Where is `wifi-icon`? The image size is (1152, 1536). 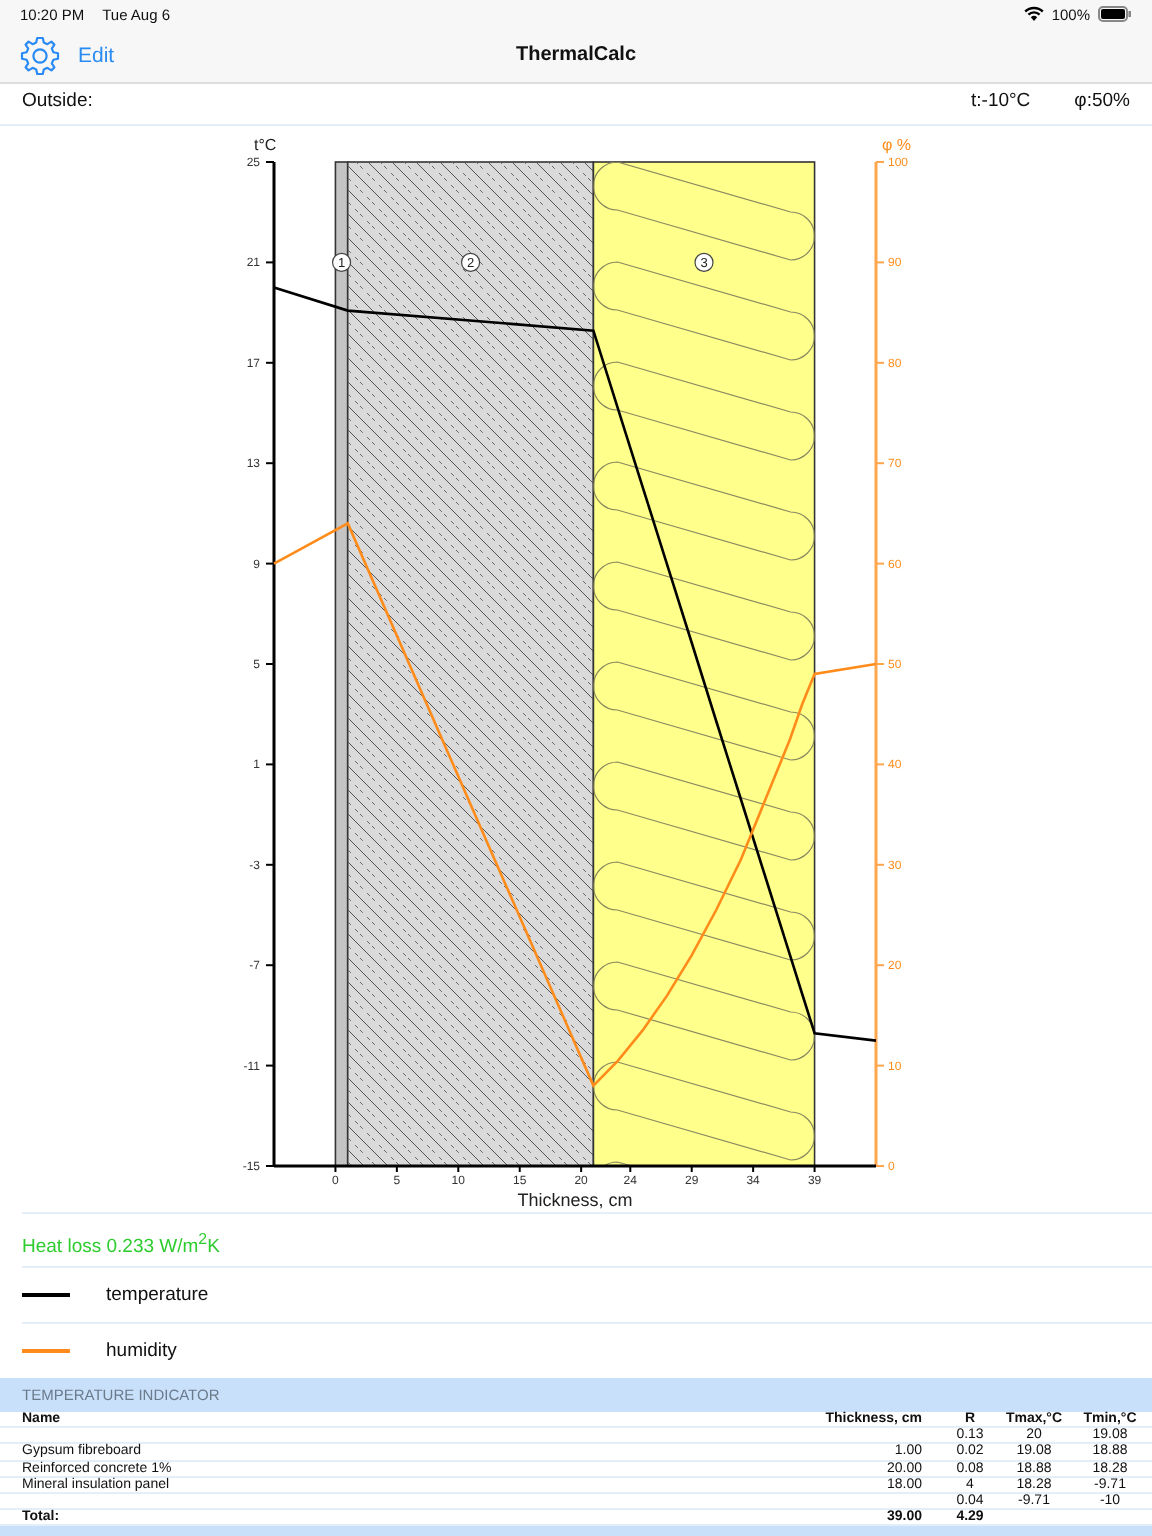
wifi-icon is located at coordinates (1033, 14).